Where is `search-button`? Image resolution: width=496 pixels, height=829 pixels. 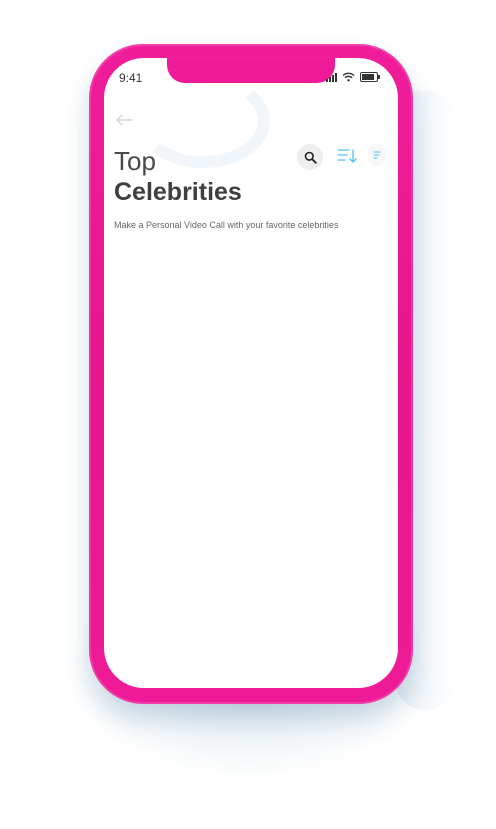
search-button is located at coordinates (310, 157).